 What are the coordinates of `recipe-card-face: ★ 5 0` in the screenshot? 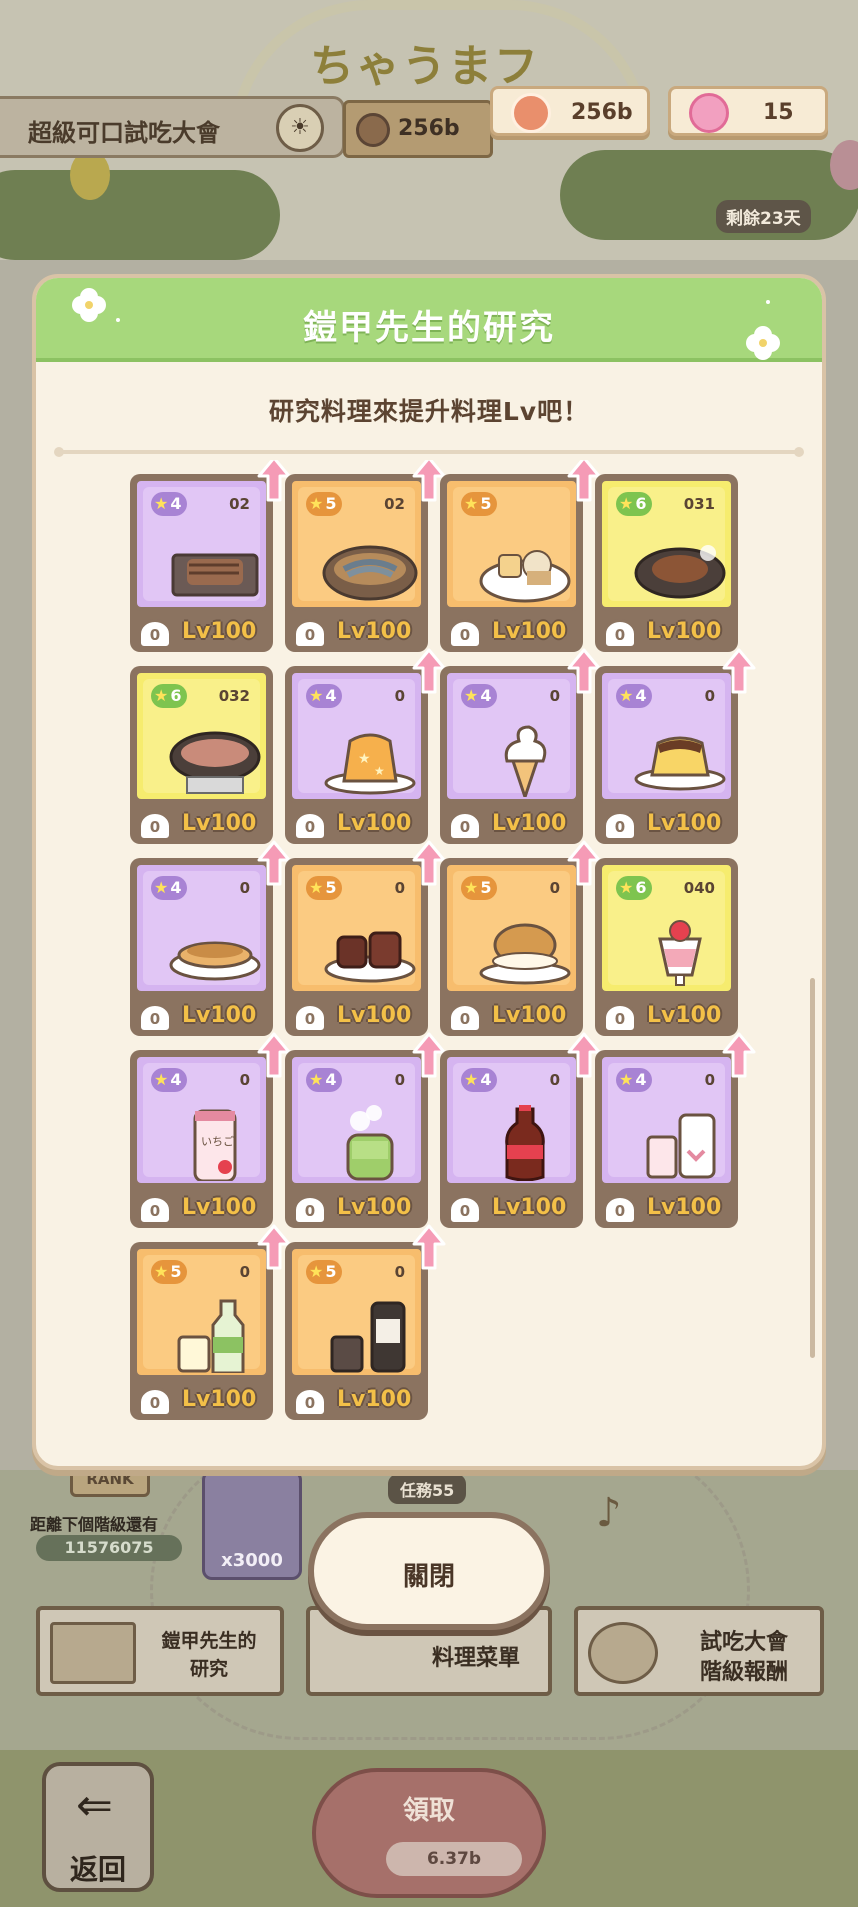 It's located at (356, 928).